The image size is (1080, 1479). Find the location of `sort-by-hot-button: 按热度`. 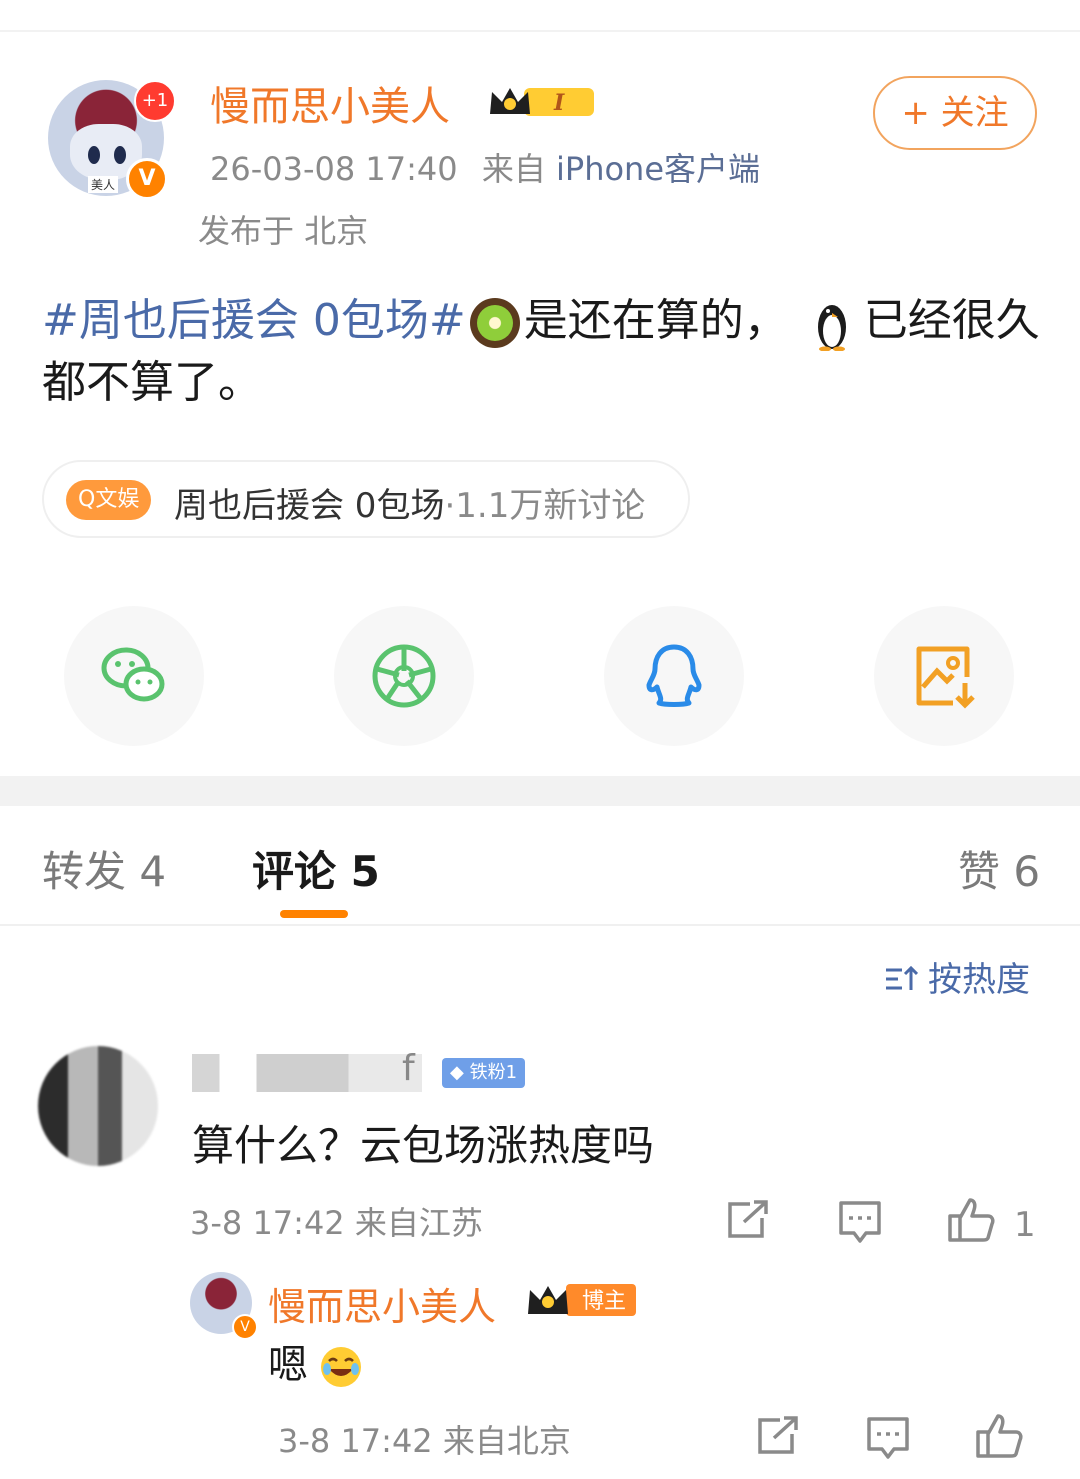

sort-by-hot-button: 按热度 is located at coordinates (957, 976).